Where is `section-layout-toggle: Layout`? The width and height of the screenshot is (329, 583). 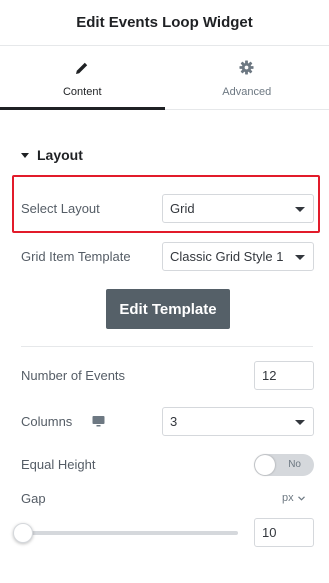 section-layout-toggle: Layout is located at coordinates (52, 155).